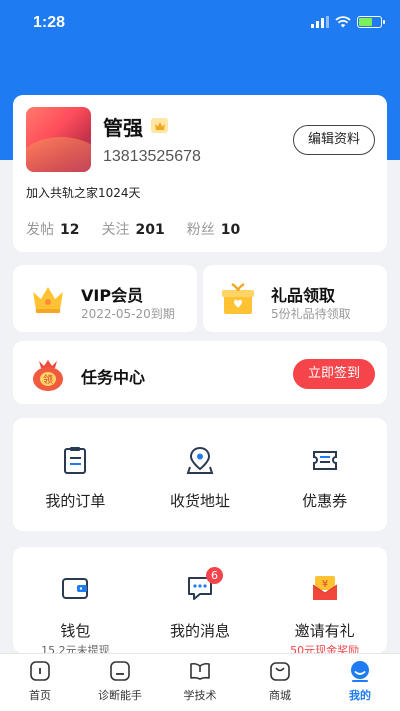  What do you see at coordinates (303, 295) in the screenshot?
I see `gift-title: 礼品领取` at bounding box center [303, 295].